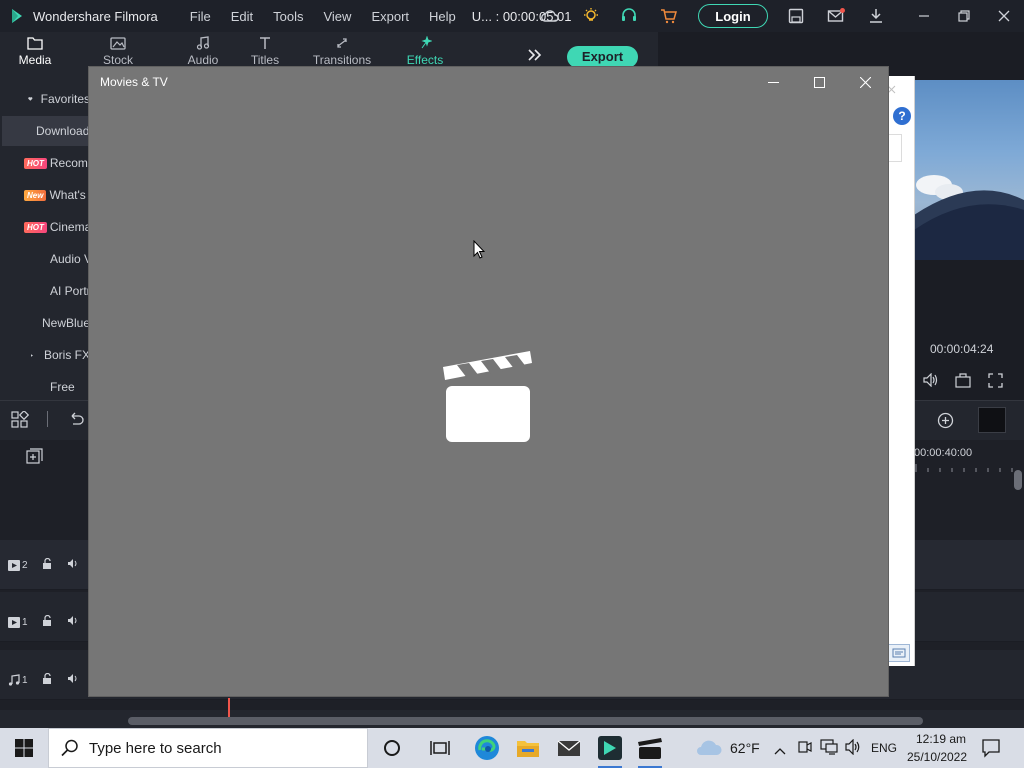  Describe the element at coordinates (479, 249) in the screenshot. I see `mouse-cursor-icon` at that location.